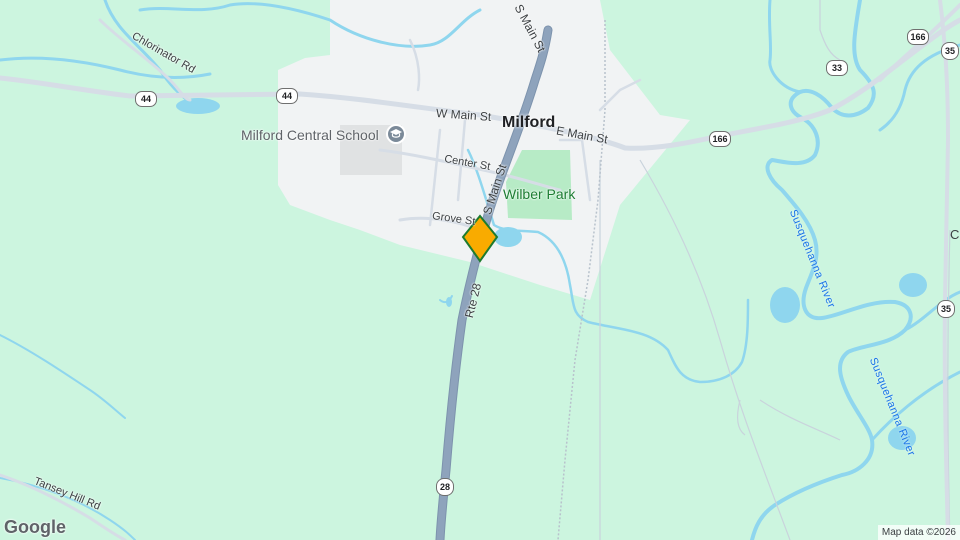 The height and width of the screenshot is (540, 960). Describe the element at coordinates (946, 309) in the screenshot. I see `route-shield-35-right: 35` at that location.